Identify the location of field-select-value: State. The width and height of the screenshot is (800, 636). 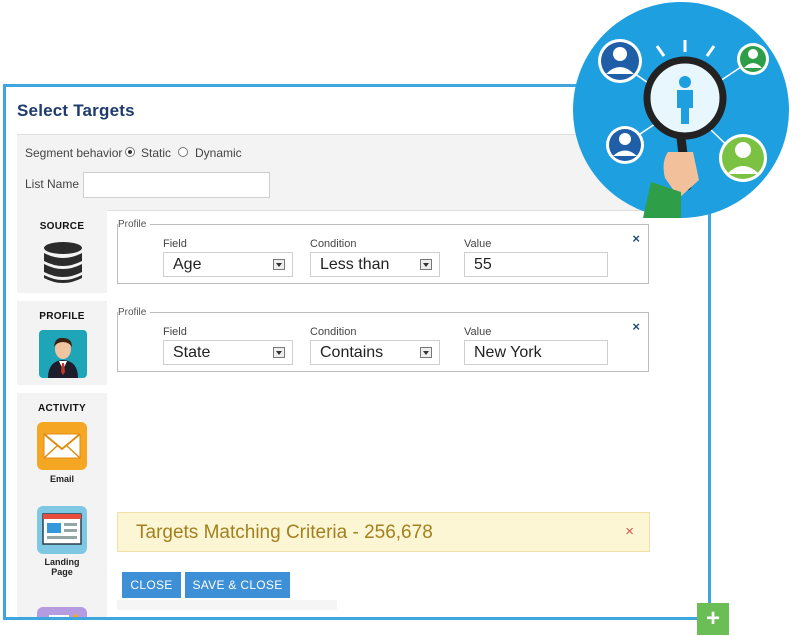
(192, 352).